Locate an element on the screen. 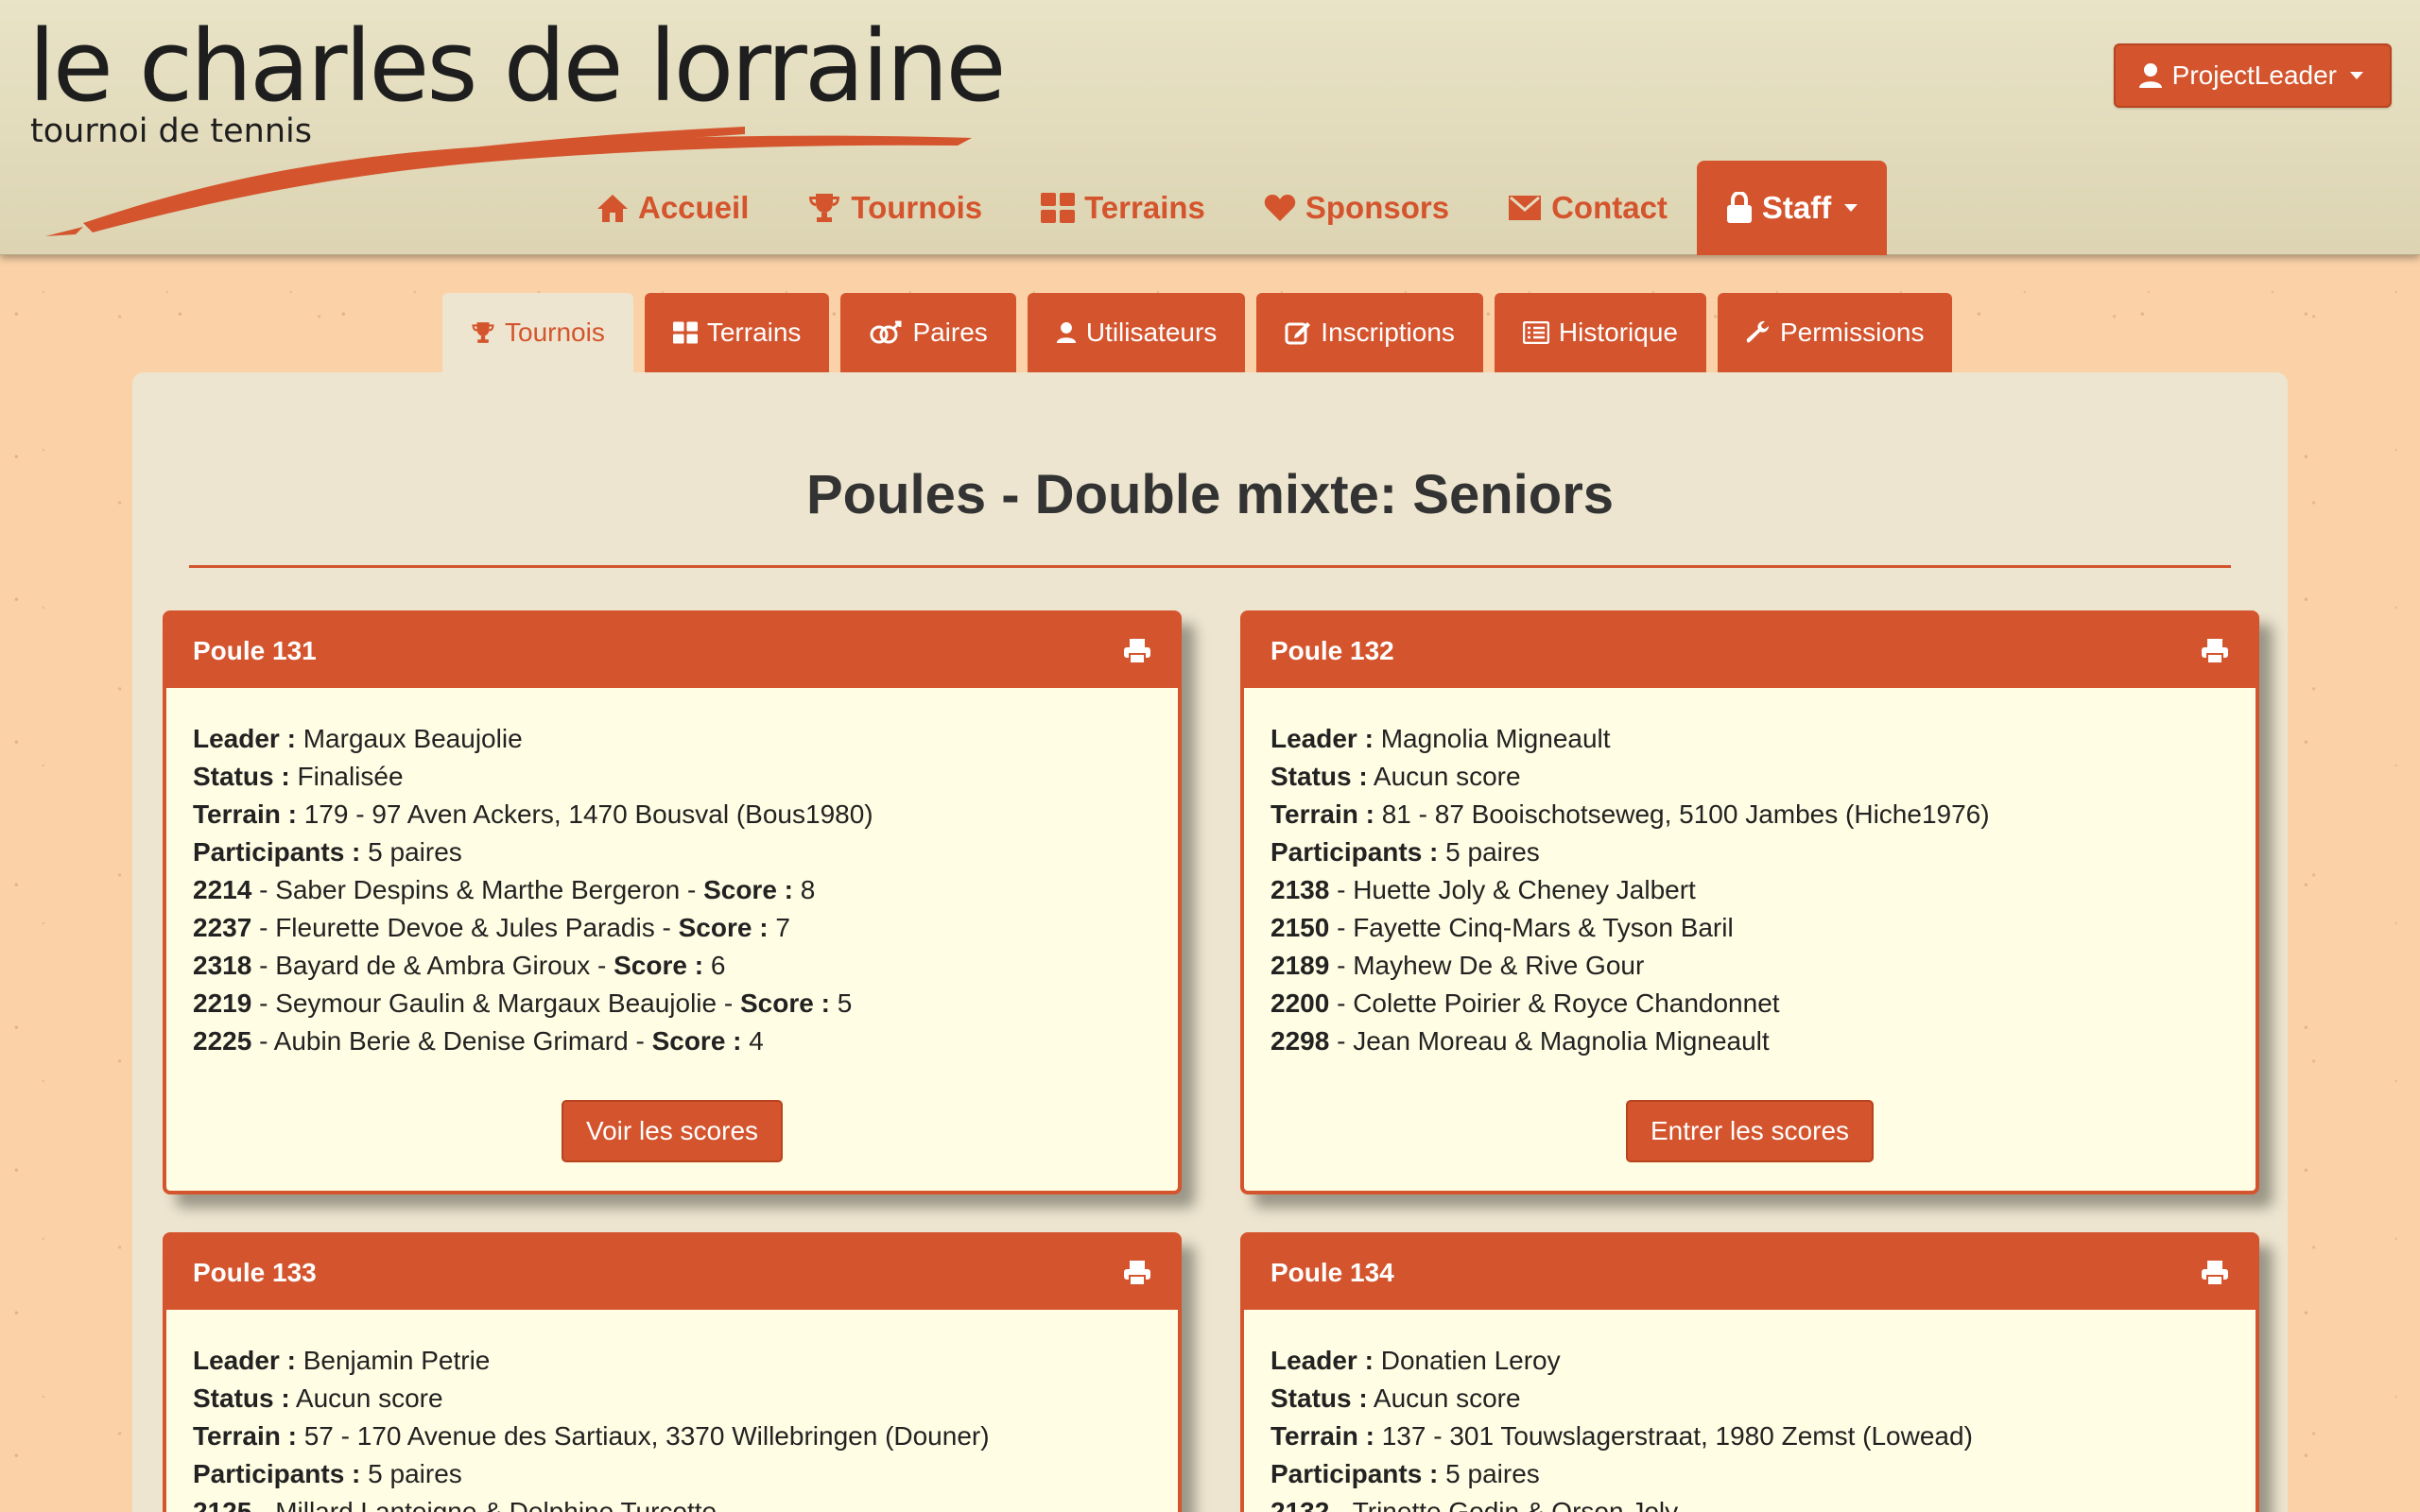  pool-title: Poule 134 is located at coordinates (1332, 1272).